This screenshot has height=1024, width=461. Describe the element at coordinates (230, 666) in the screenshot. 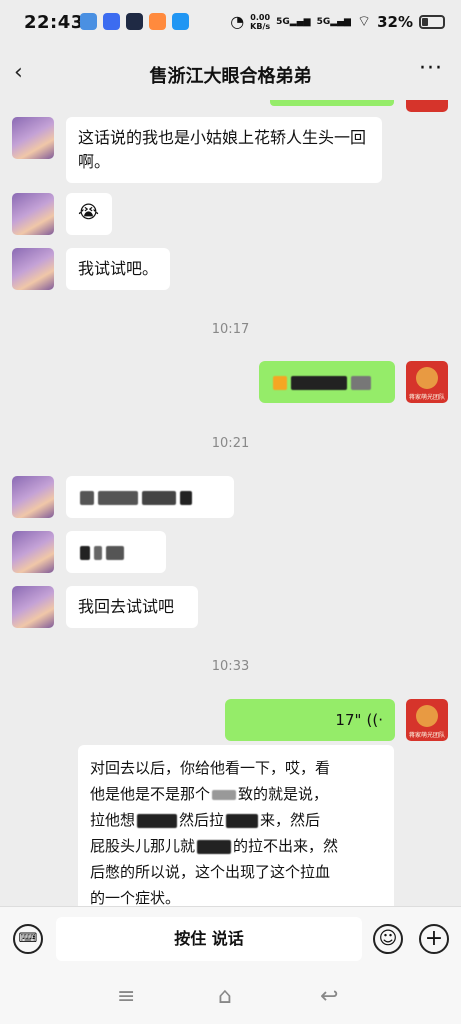

I see `timestamp: 10:33` at that location.